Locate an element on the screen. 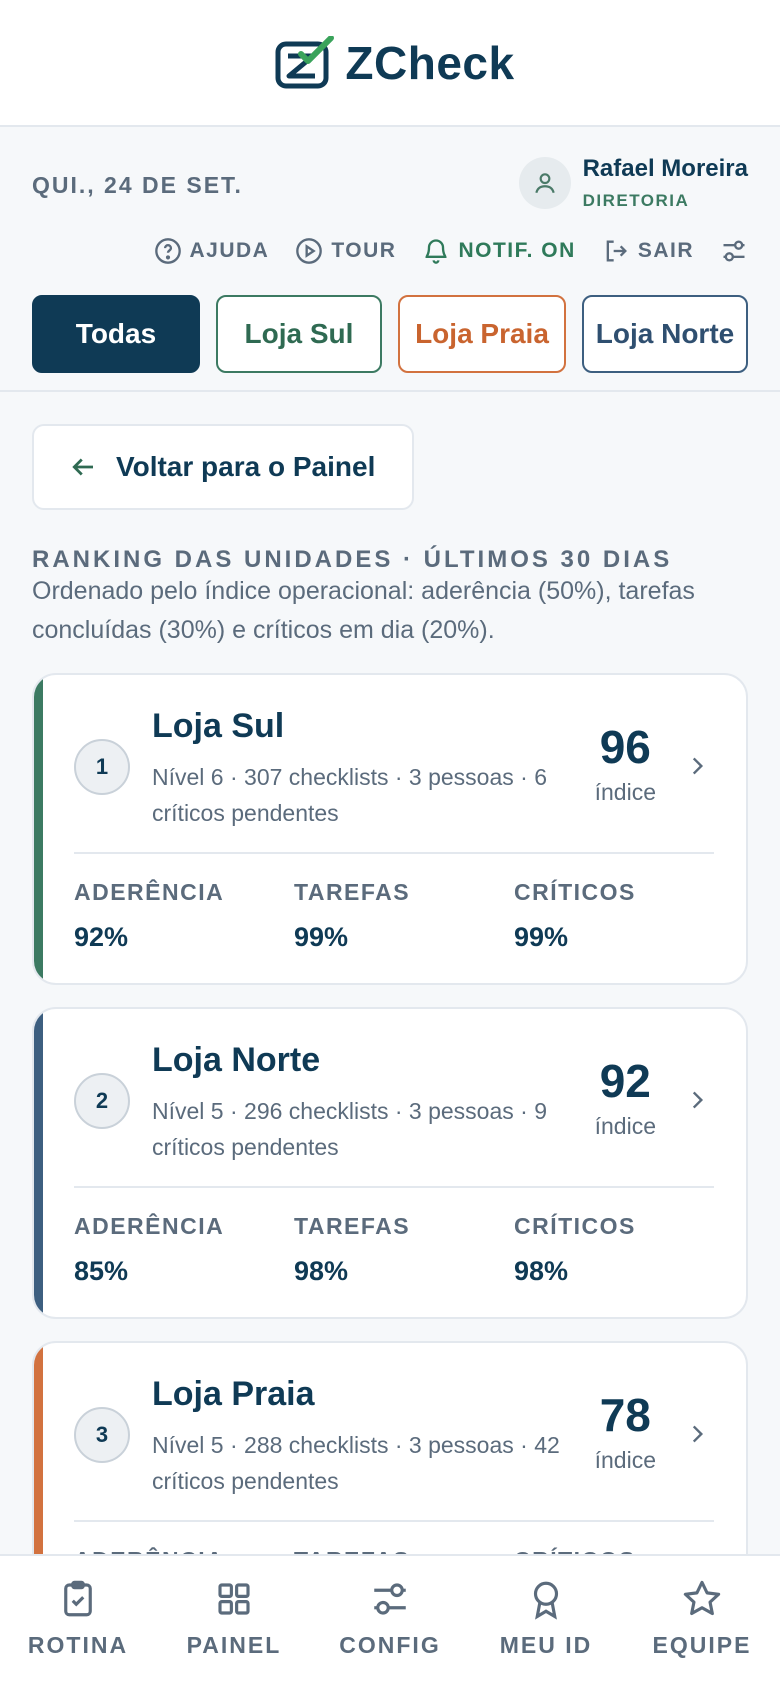  rank-badge: 3 is located at coordinates (102, 1435).